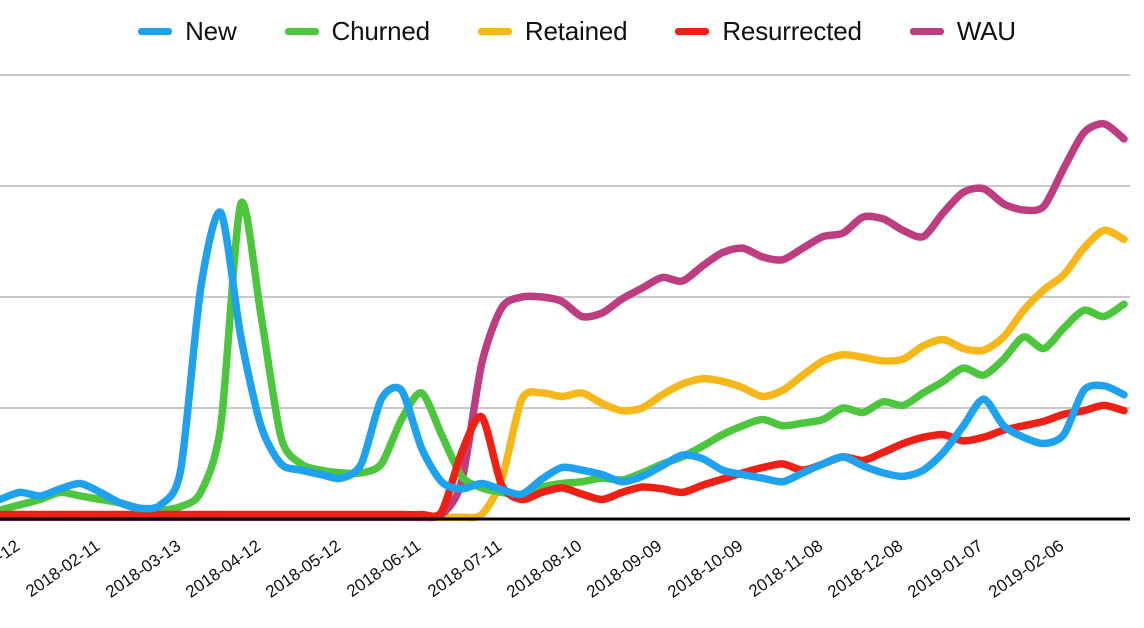 This screenshot has height=628, width=1144. What do you see at coordinates (381, 31) in the screenshot?
I see `legend-label: Churned` at bounding box center [381, 31].